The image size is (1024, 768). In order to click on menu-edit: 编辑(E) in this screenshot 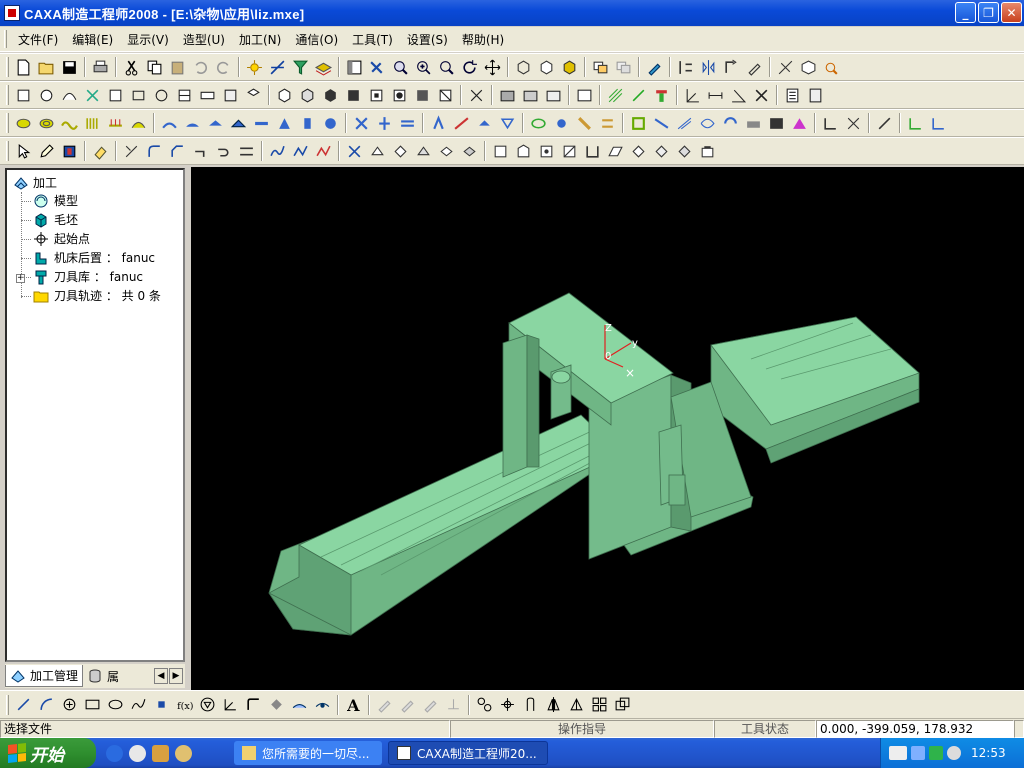, I will do `click(92, 39)`.